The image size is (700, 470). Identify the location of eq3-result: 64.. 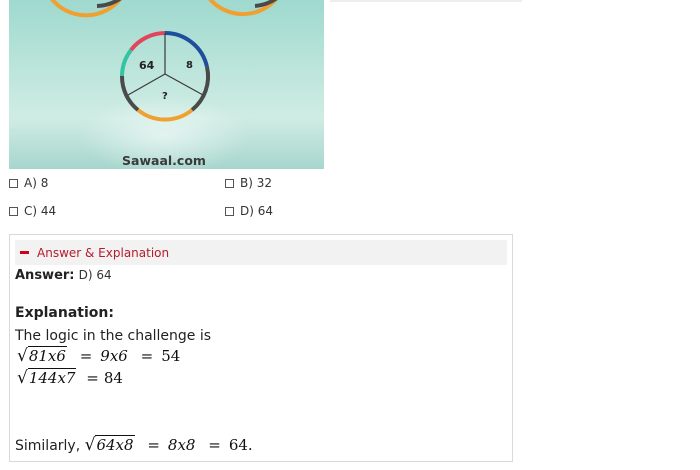
(240, 445).